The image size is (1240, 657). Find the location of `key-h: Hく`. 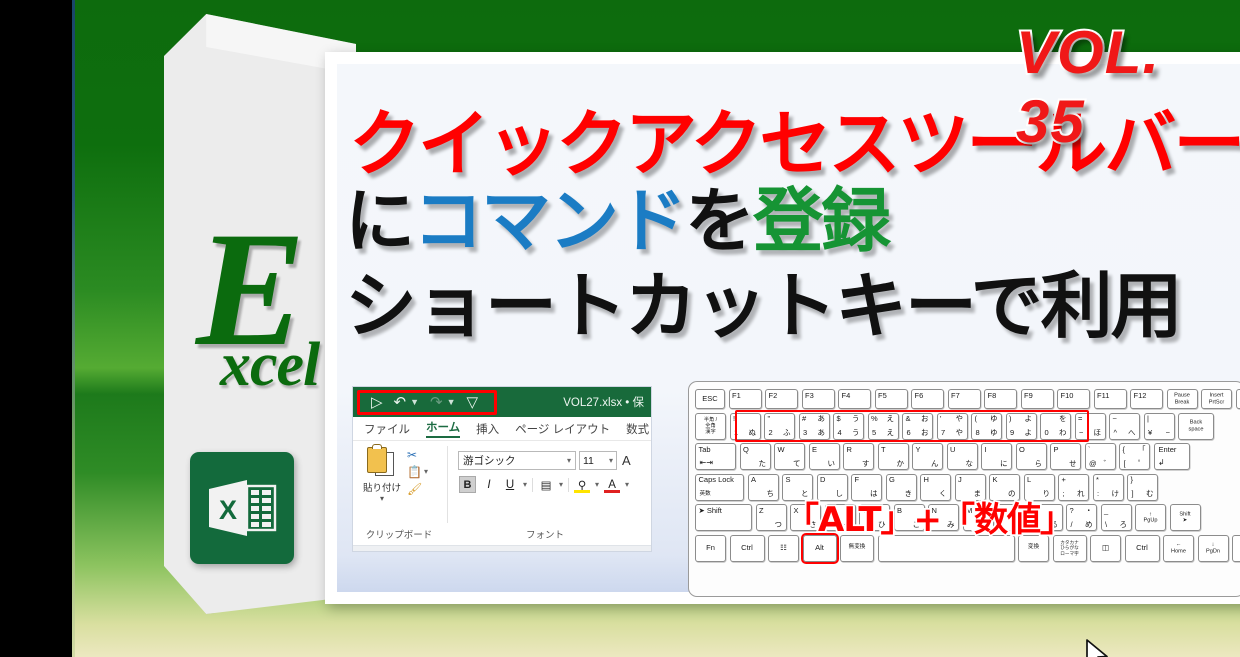

key-h: Hく is located at coordinates (935, 487).